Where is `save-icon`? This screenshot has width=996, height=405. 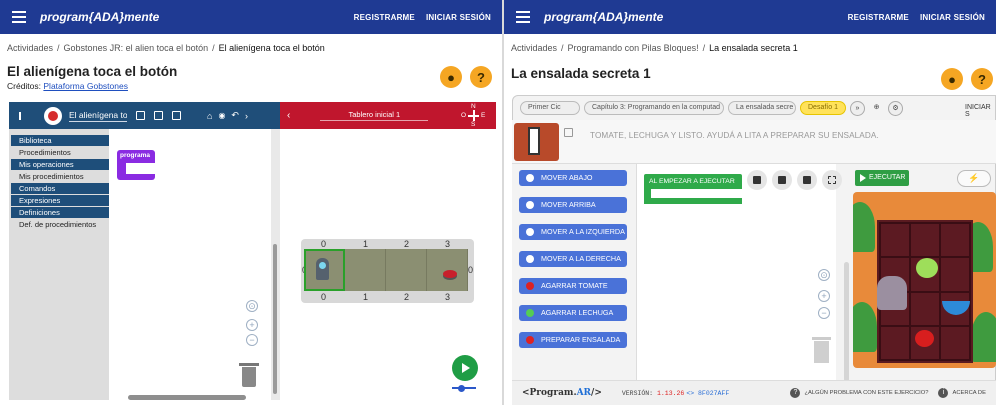 save-icon is located at coordinates (176, 115).